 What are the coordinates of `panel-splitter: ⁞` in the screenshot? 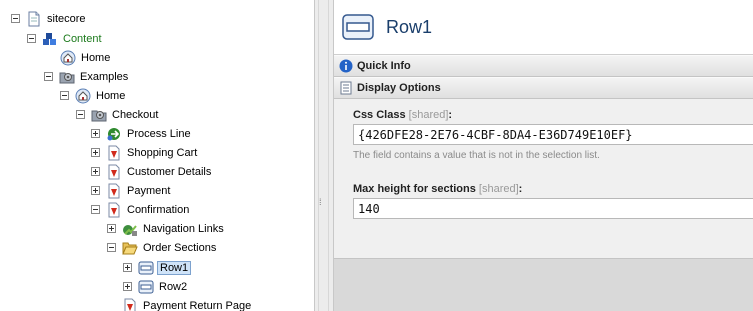 It's located at (324, 155).